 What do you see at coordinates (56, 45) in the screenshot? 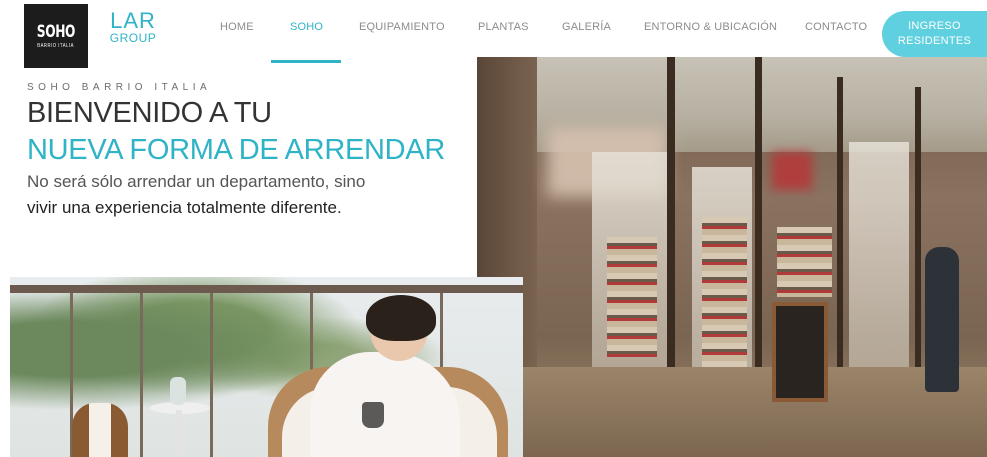
I see `soho-logo-subtext: BARRIO ITALIA` at bounding box center [56, 45].